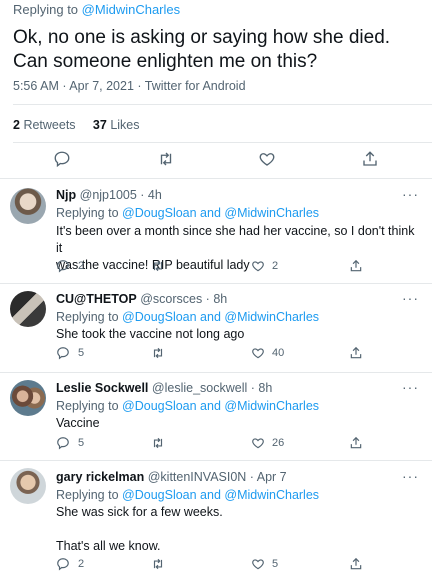 The width and height of the screenshot is (432, 579). Describe the element at coordinates (212, 388) in the screenshot. I see `author-handle-time: @leslie_sockwell · 8h` at that location.